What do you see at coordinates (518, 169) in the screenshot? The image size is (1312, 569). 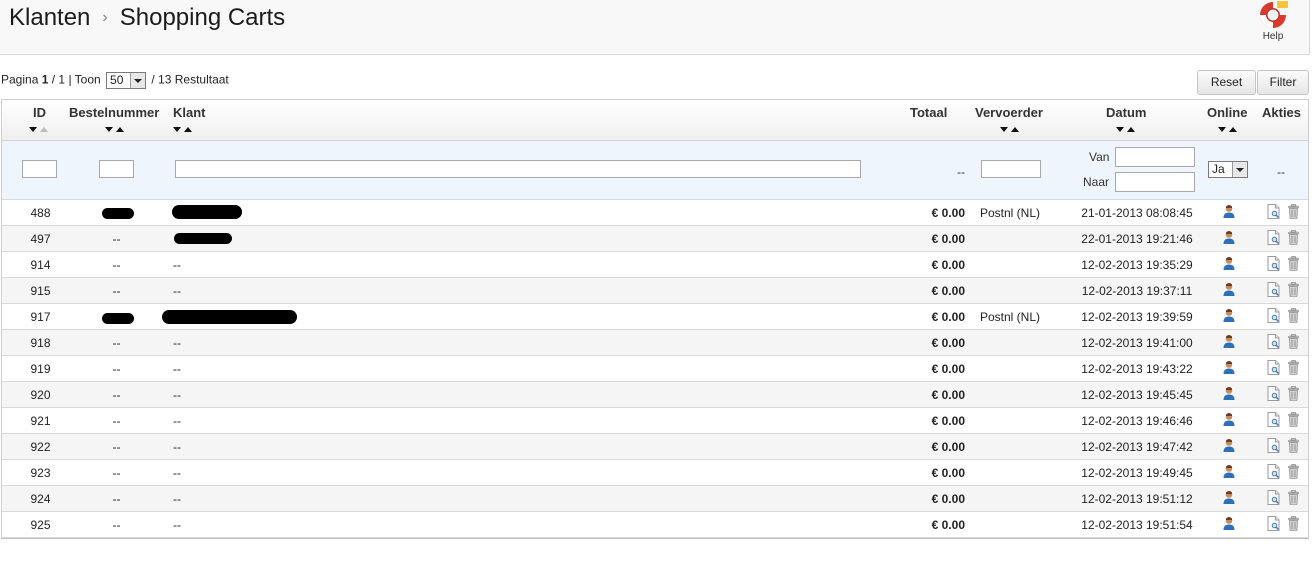 I see `filter-customer-input` at bounding box center [518, 169].